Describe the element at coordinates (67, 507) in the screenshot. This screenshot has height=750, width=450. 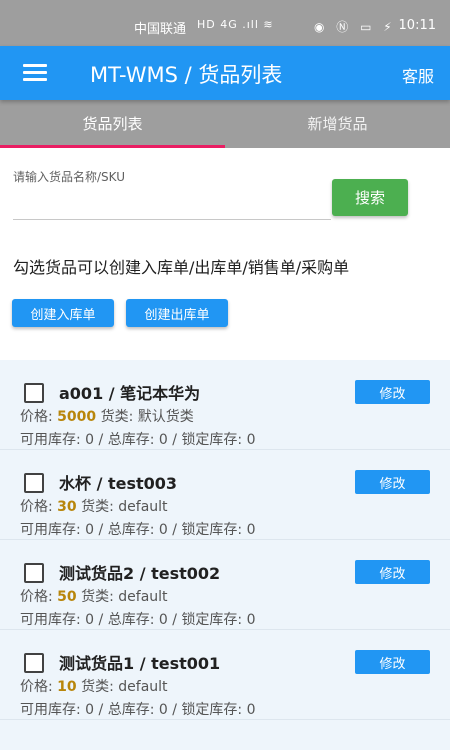
I see `item-price: 30` at that location.